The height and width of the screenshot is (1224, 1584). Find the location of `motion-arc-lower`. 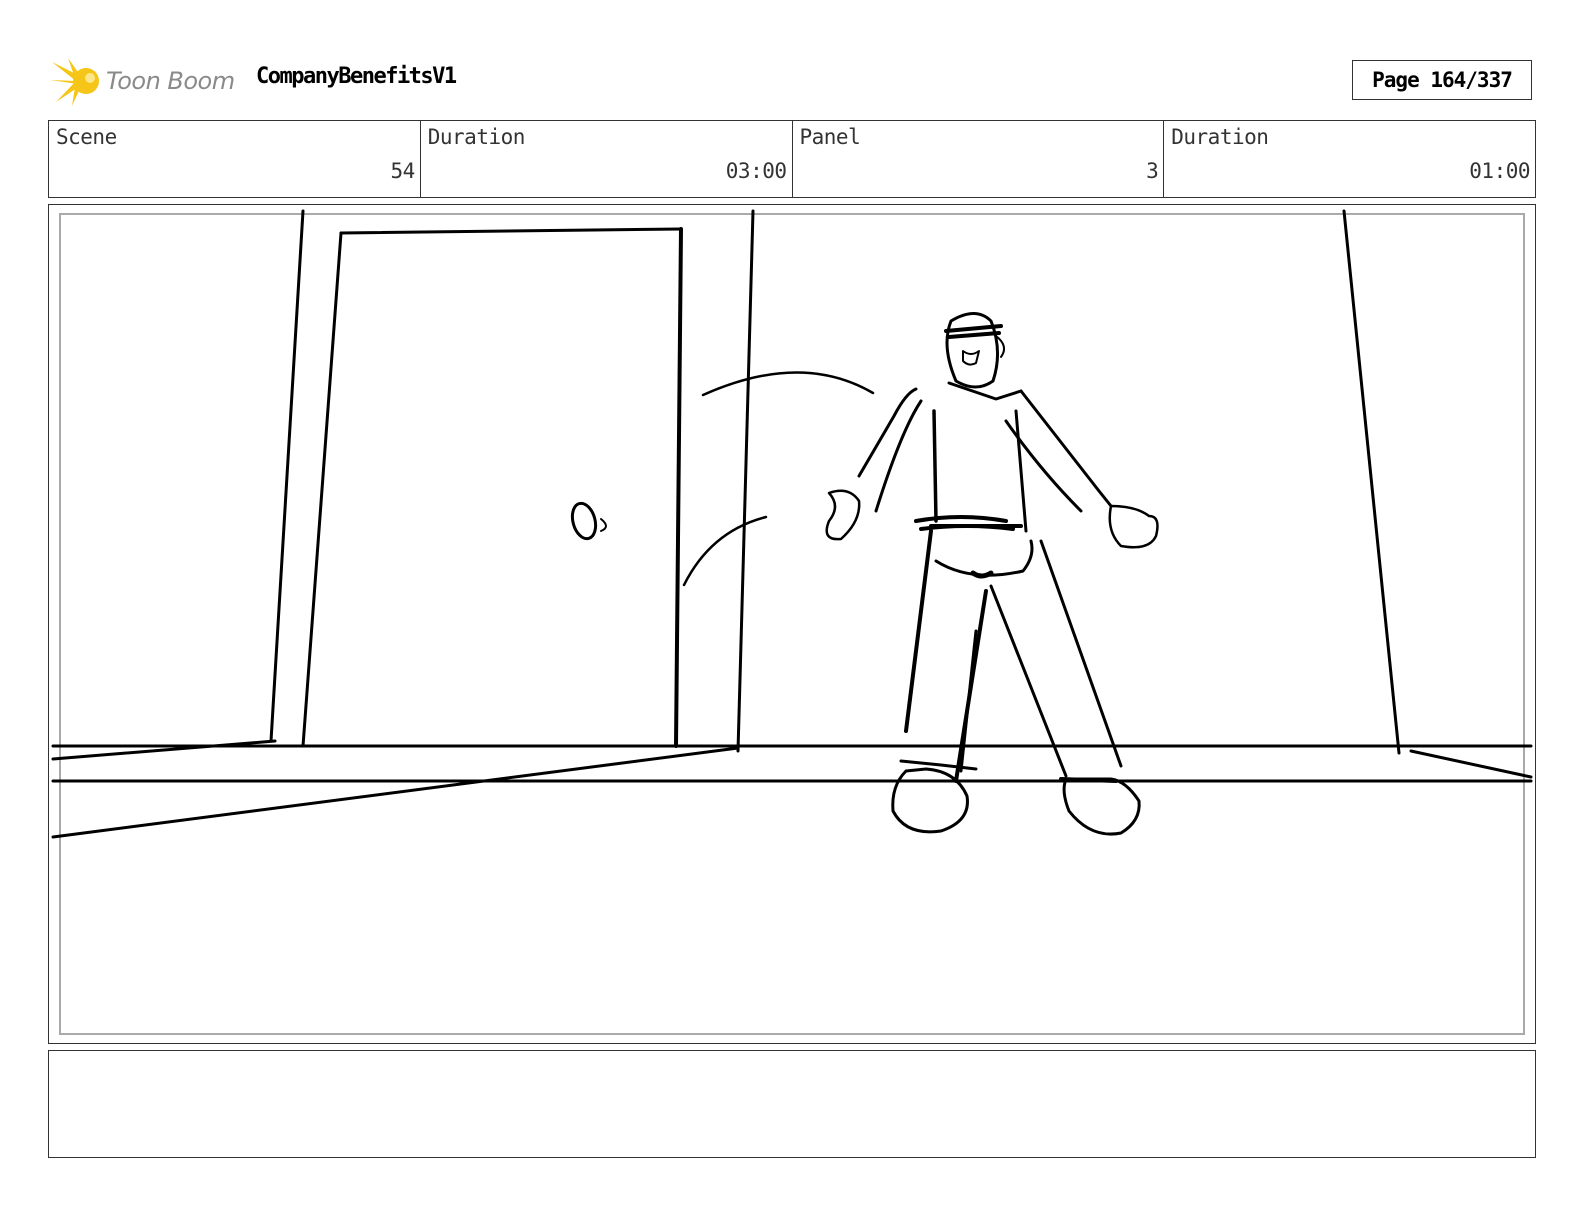

motion-arc-lower is located at coordinates (725, 551).